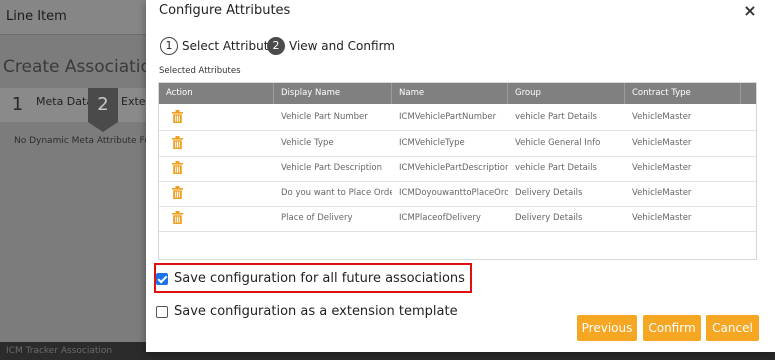  What do you see at coordinates (324, 117) in the screenshot?
I see `display-name-cell: Vehicle Part Number` at bounding box center [324, 117].